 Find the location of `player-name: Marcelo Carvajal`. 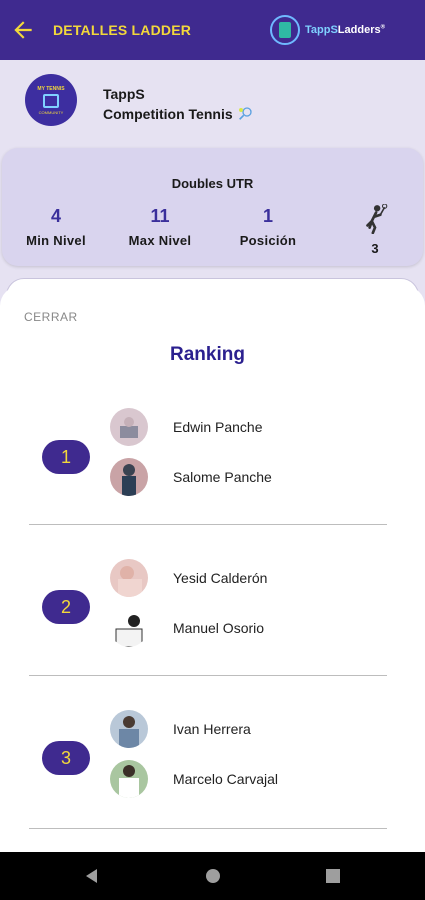

player-name: Marcelo Carvajal is located at coordinates (226, 779).